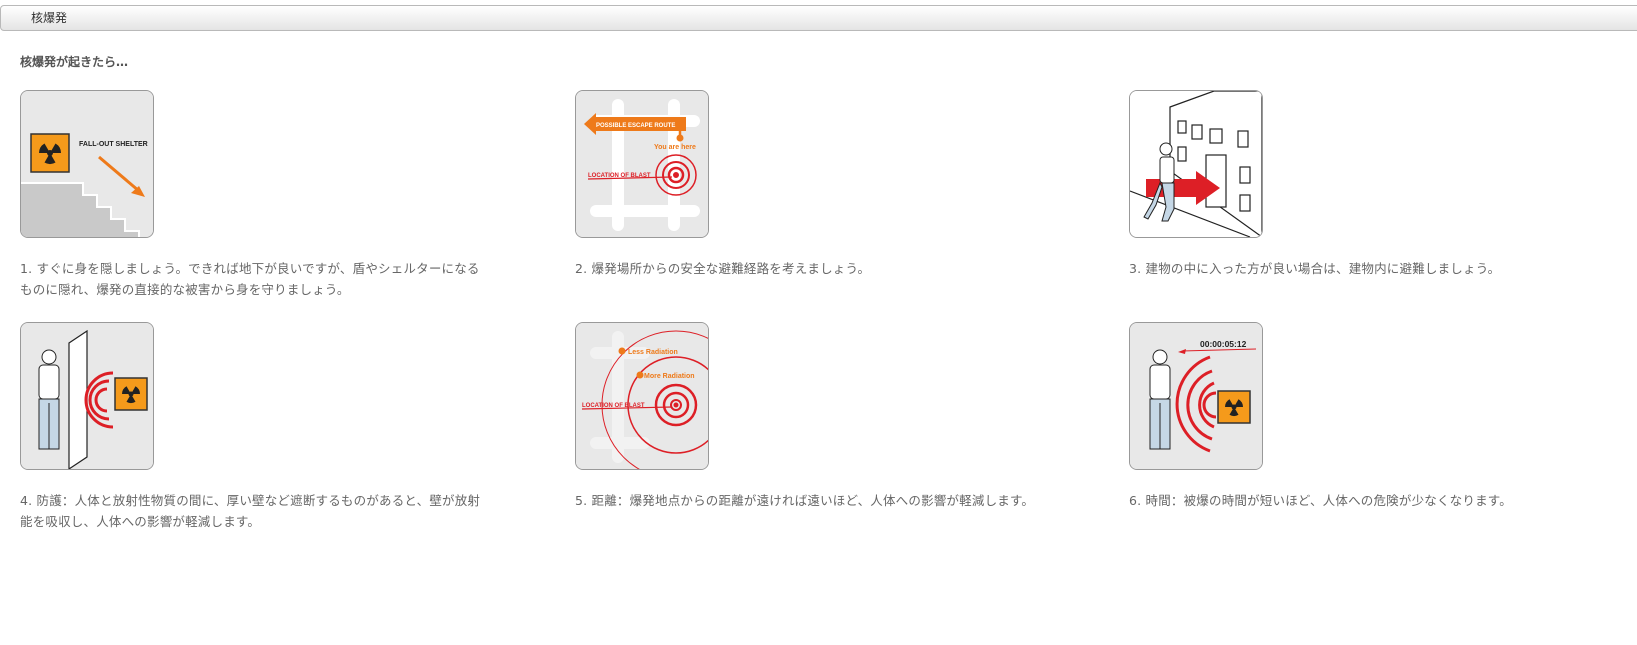 This screenshot has width=1637, height=645. I want to click on wall-icon, so click(78, 399).